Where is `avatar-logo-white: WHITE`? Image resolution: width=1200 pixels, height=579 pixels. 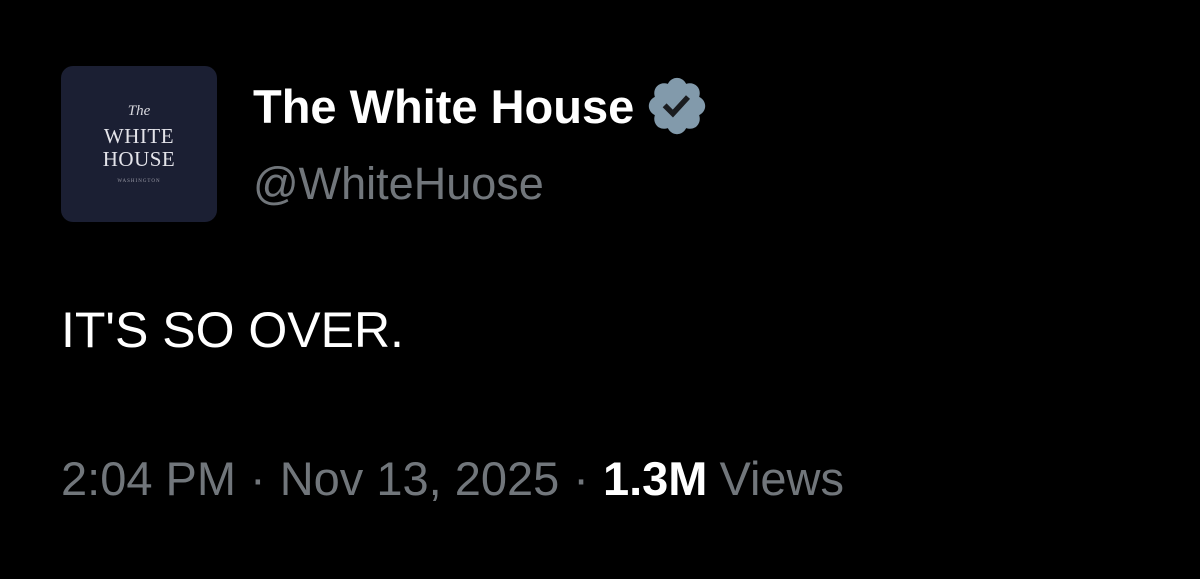
avatar-logo-white: WHITE is located at coordinates (139, 135).